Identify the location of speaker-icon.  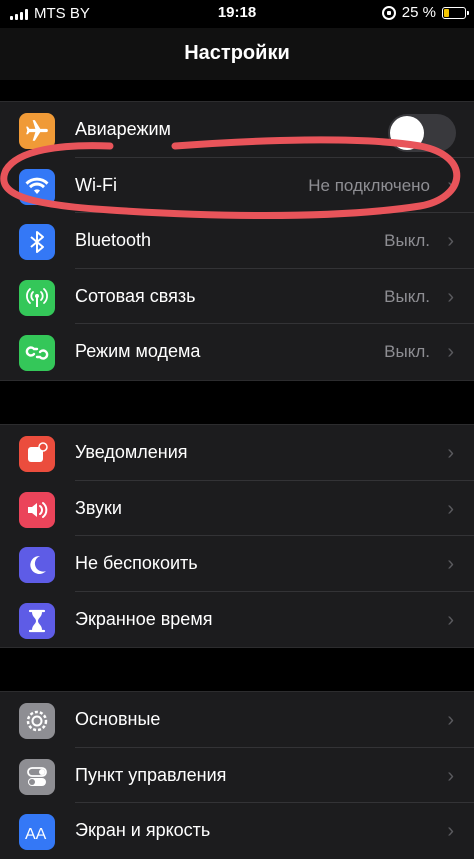
(37, 509).